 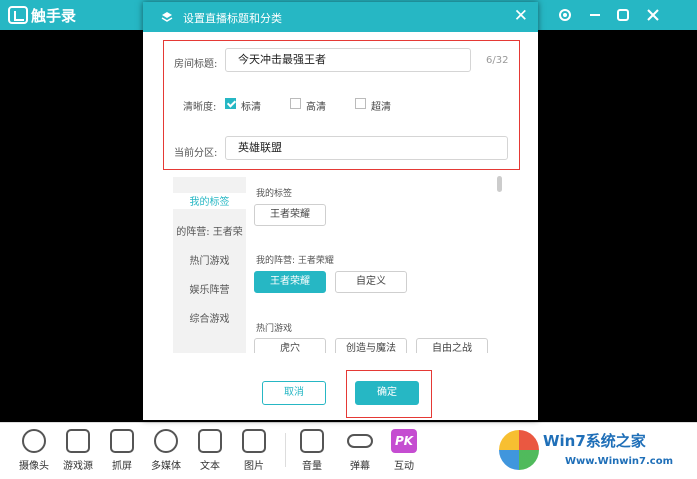 I want to click on text-tool: 文本, so click(x=210, y=450).